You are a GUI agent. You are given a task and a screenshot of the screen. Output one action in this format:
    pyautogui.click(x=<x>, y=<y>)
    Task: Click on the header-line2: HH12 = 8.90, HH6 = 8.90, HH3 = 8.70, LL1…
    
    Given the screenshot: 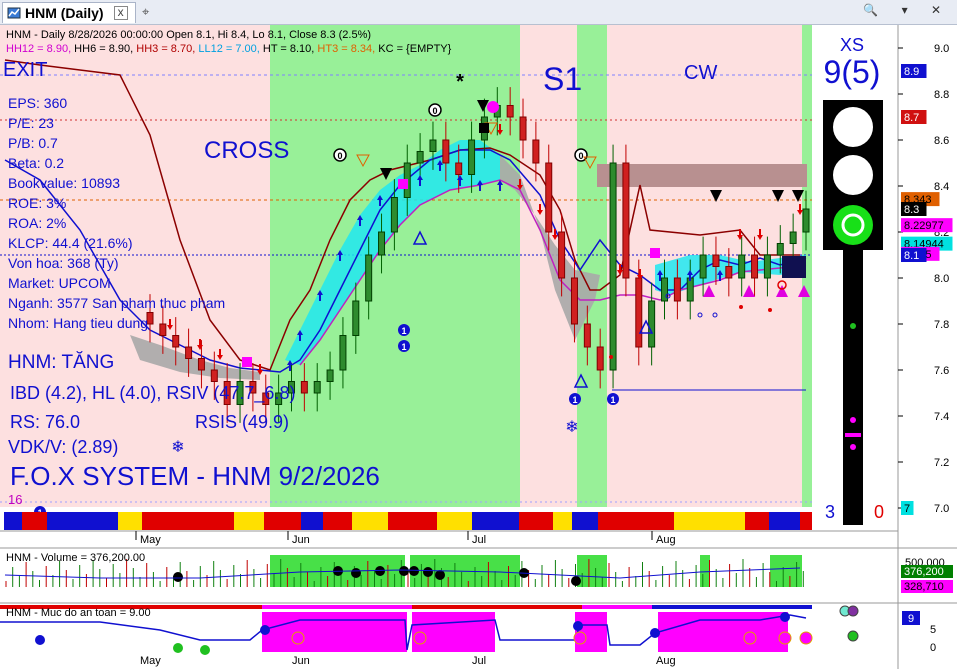 What is the action you would take?
    pyautogui.click(x=229, y=49)
    